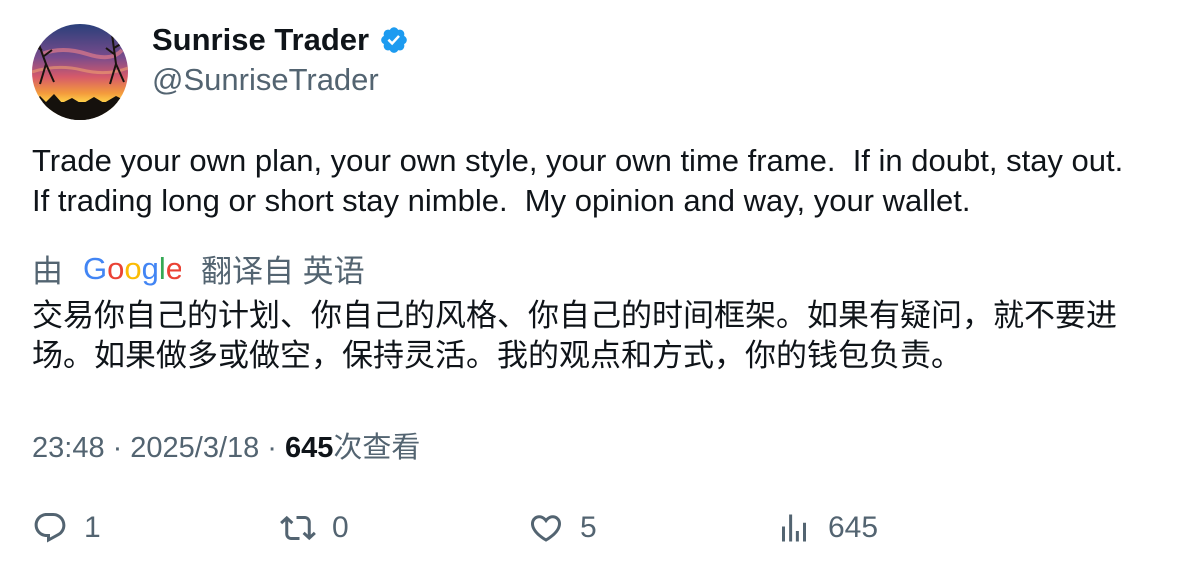 The height and width of the screenshot is (578, 1196). I want to click on repost-count: 0, so click(340, 527).